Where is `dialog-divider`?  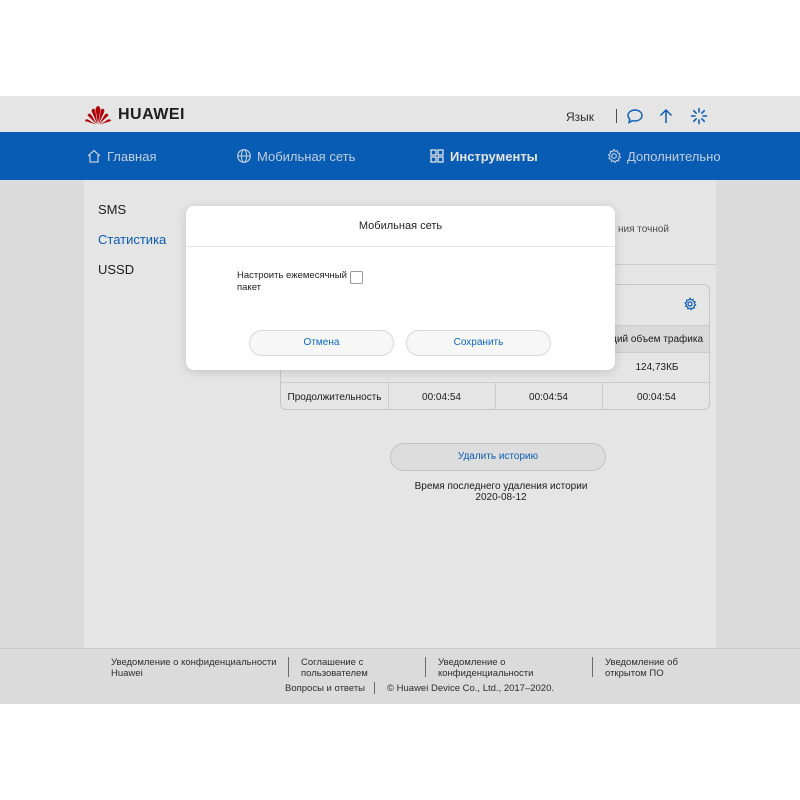
dialog-divider is located at coordinates (400, 246).